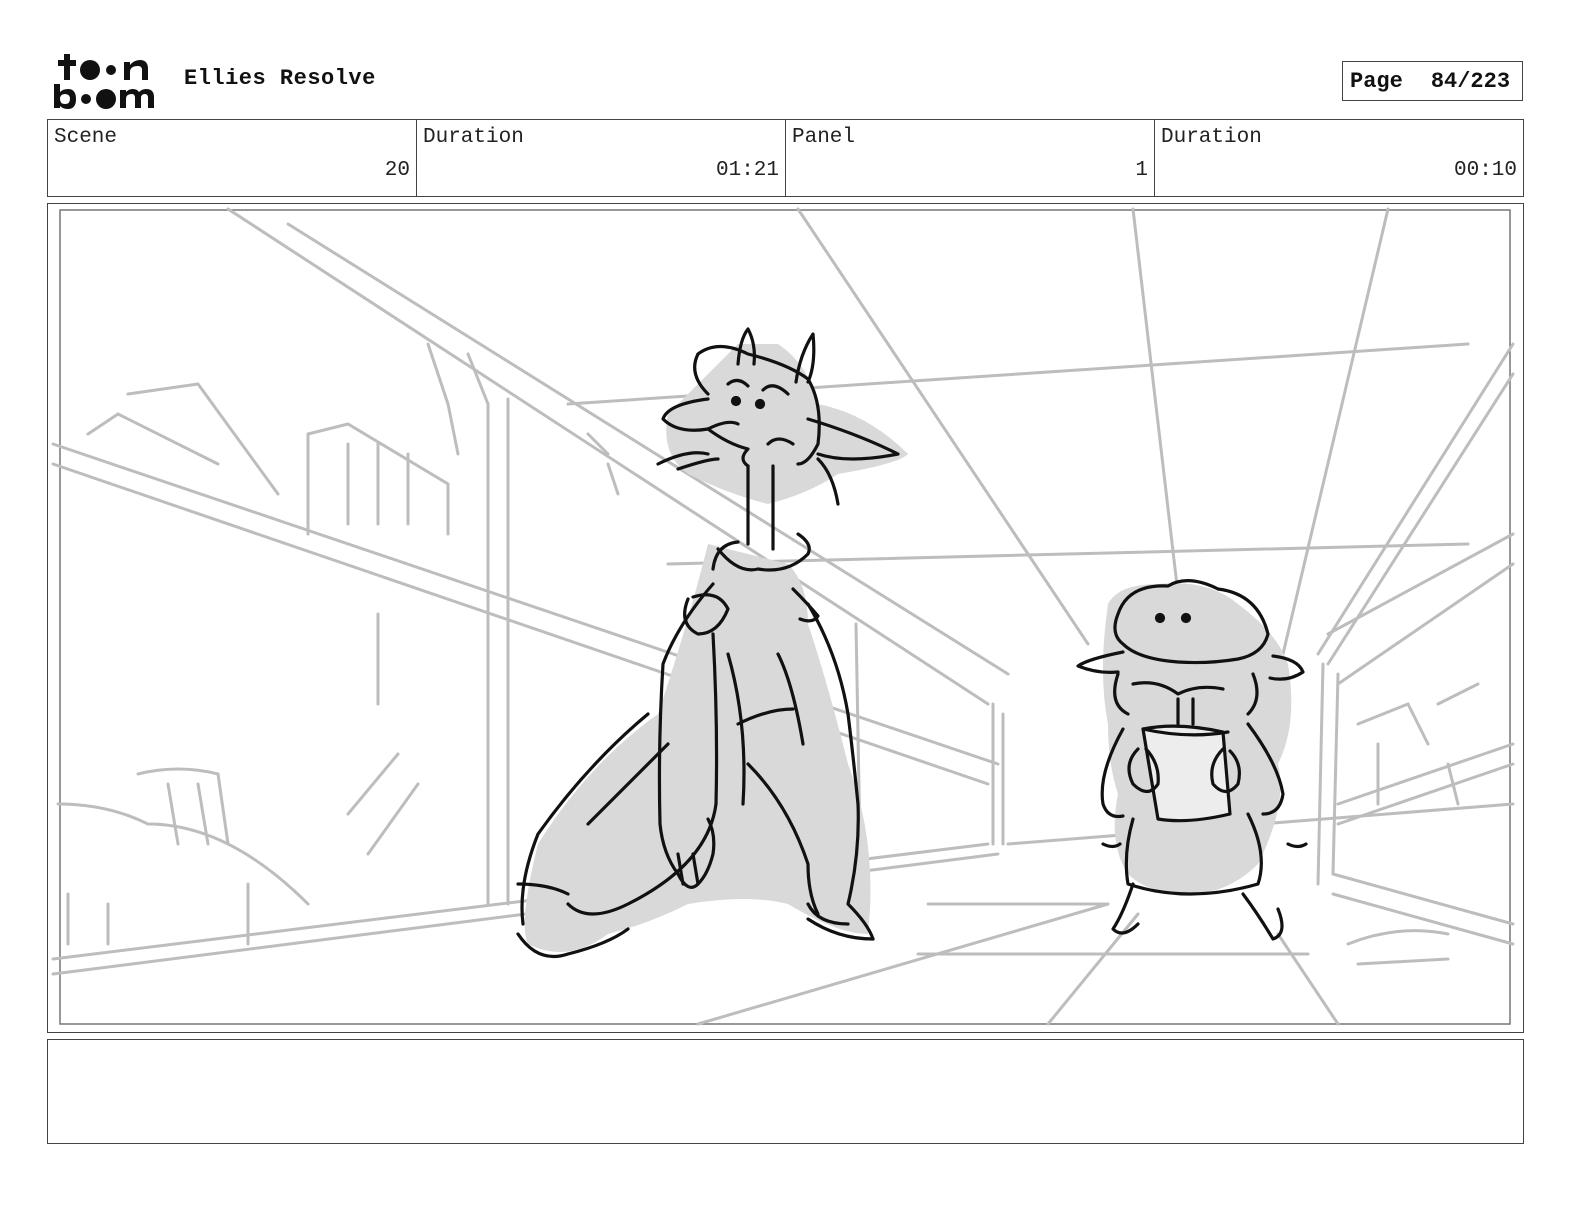 The image size is (1584, 1224). I want to click on page-label: Page, so click(1376, 81).